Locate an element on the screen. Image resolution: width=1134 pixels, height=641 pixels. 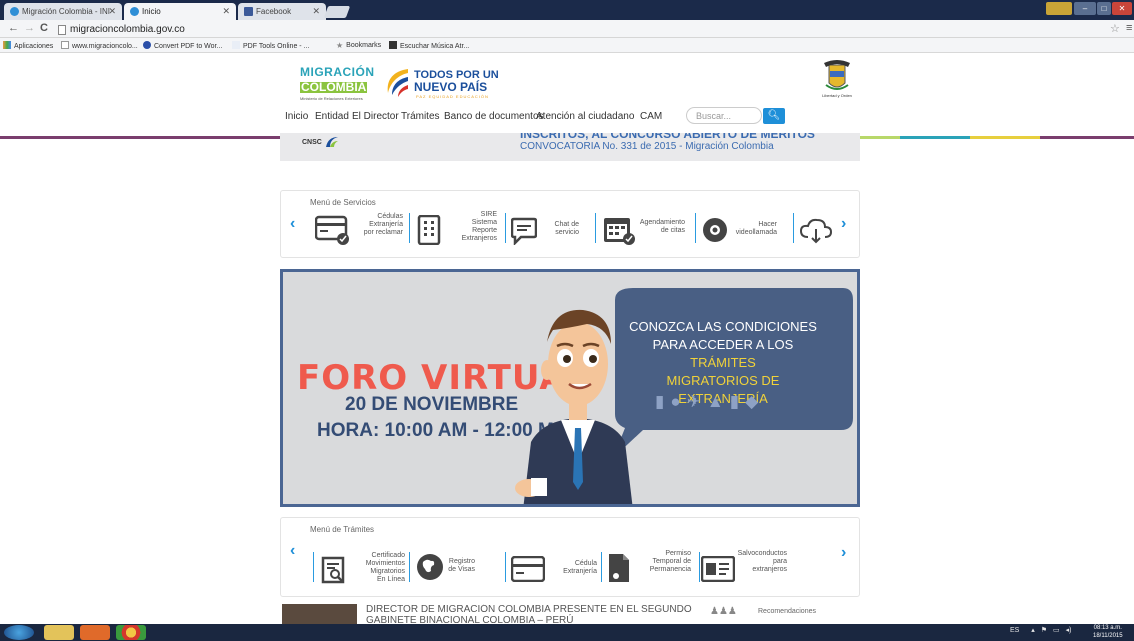
bookmark-bookmarks: ★ Bookmarks is located at coordinates (358, 45).